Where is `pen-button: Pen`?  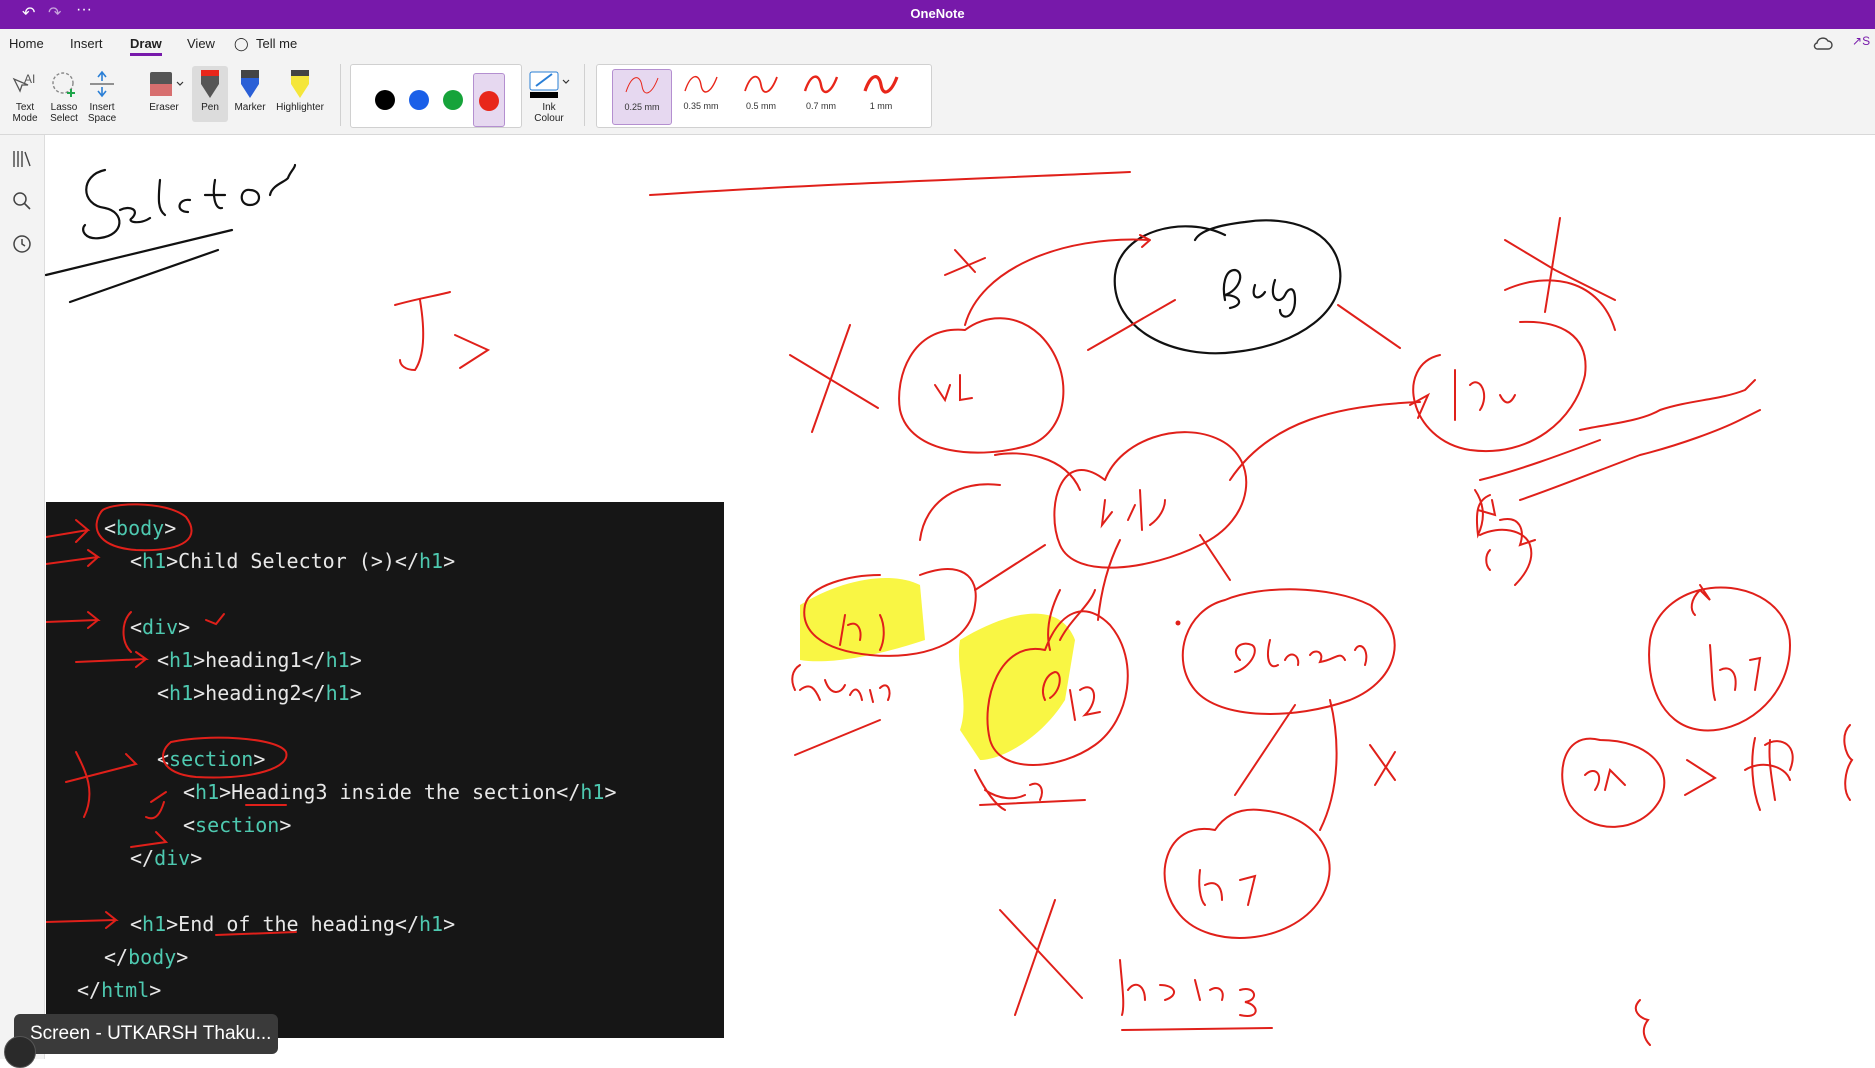
pen-button: Pen is located at coordinates (210, 94).